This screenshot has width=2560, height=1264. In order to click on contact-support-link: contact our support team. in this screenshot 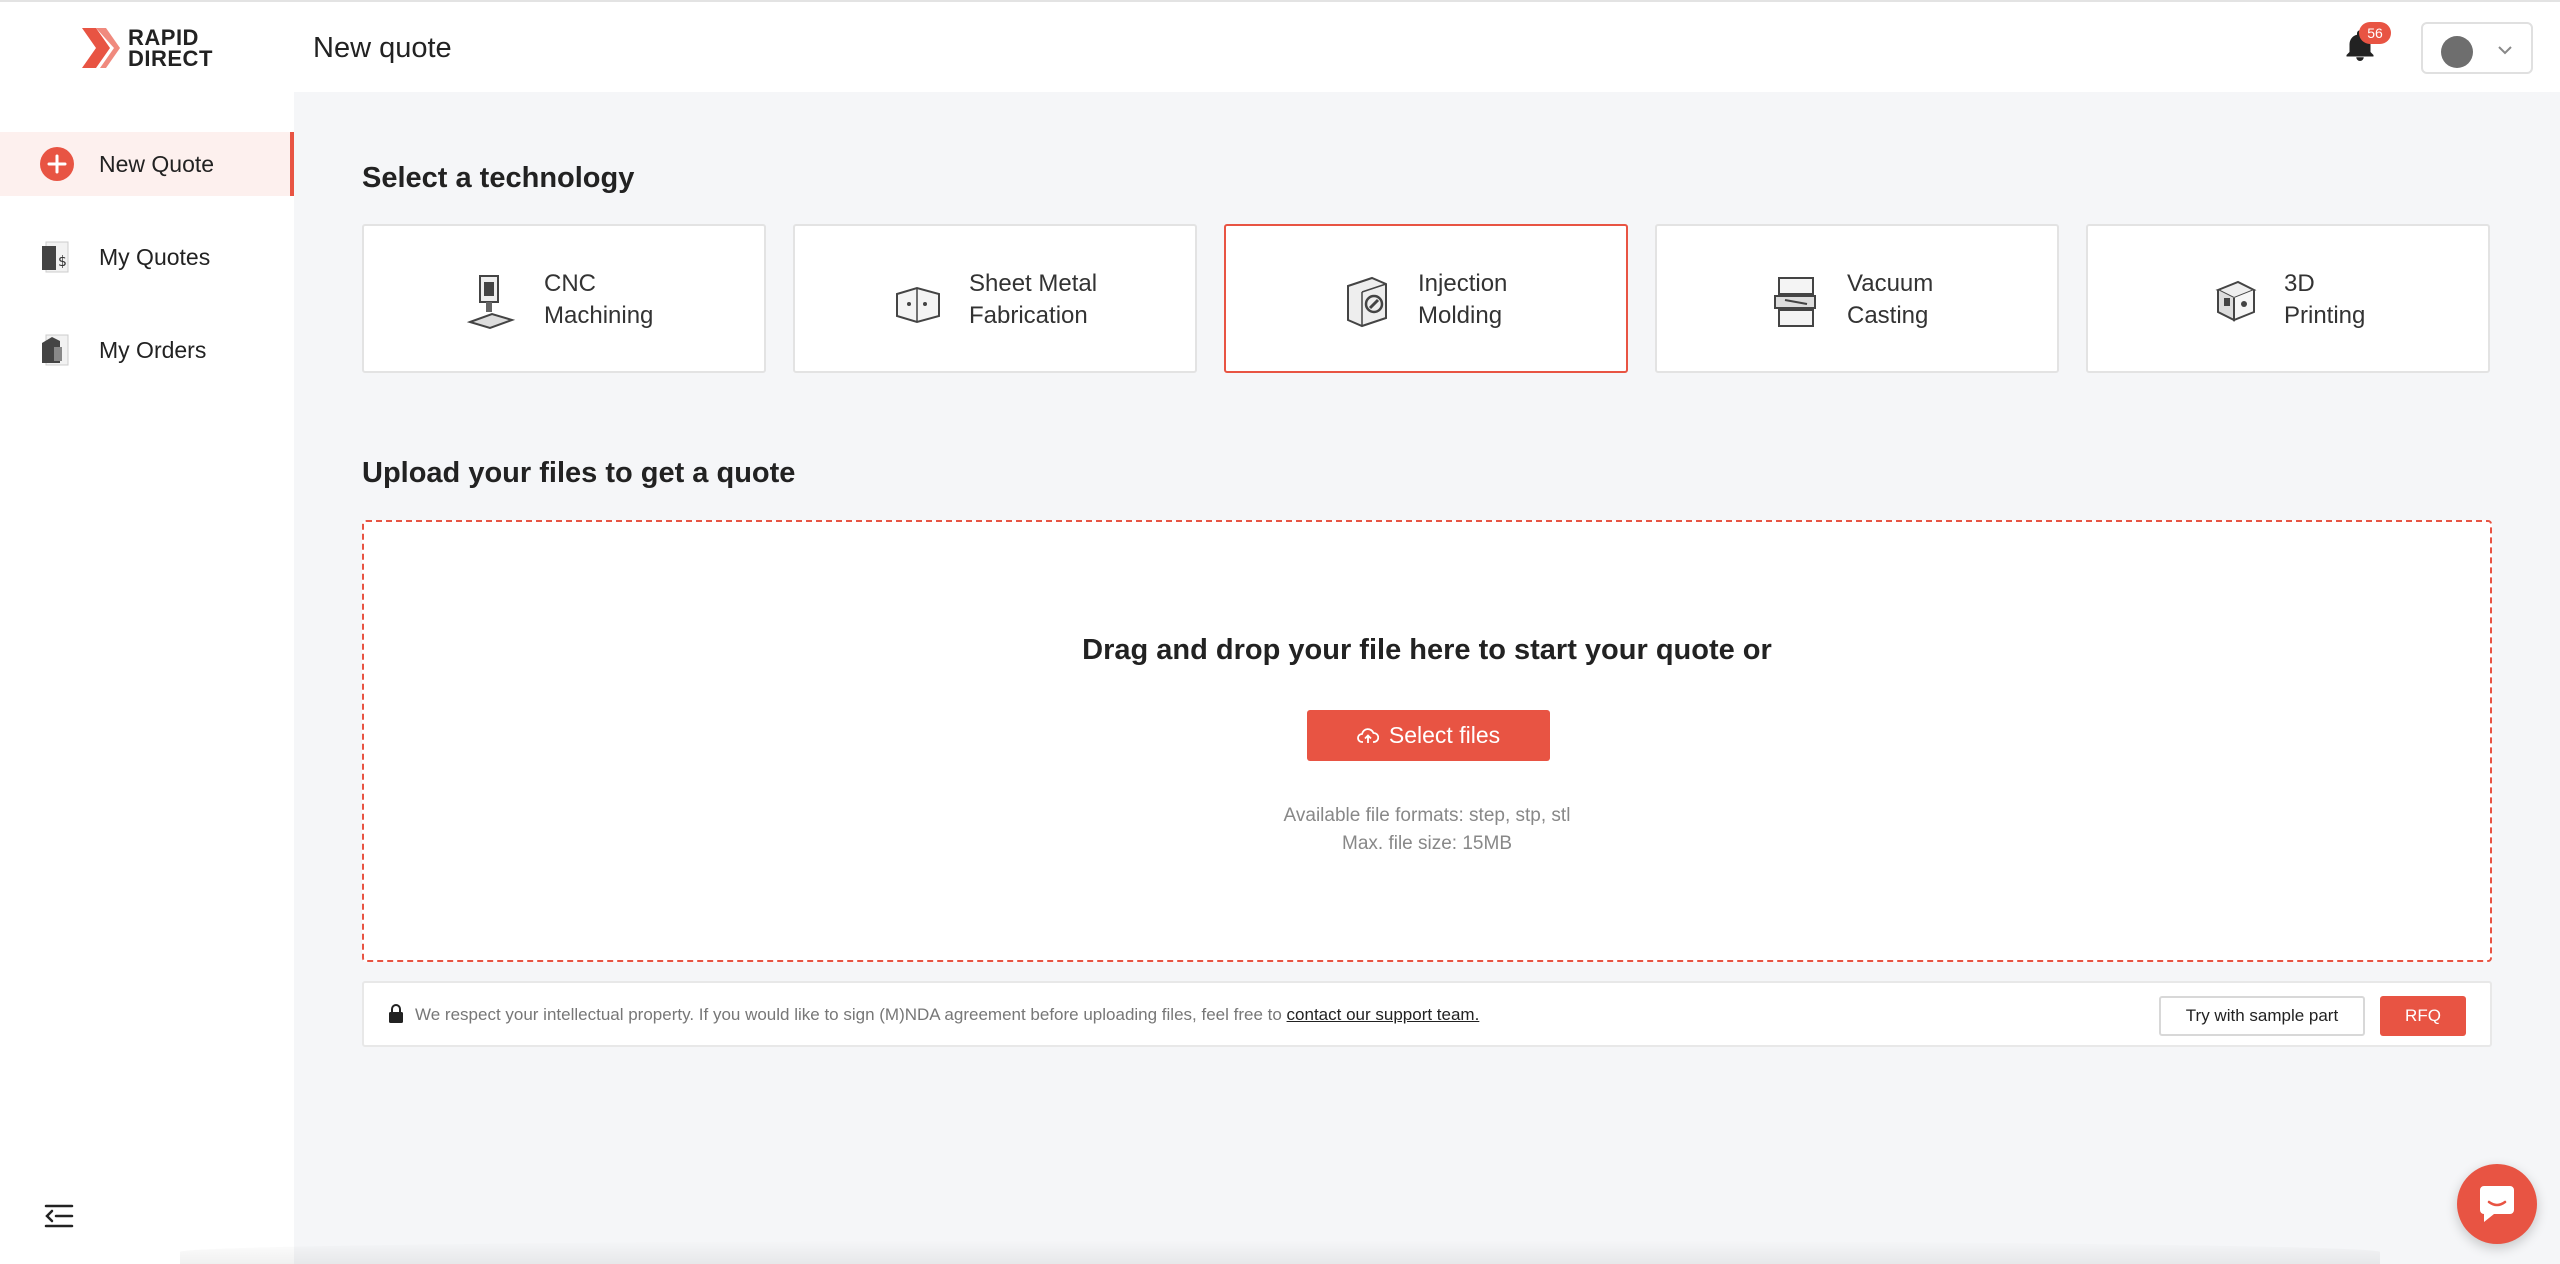, I will do `click(1383, 1014)`.